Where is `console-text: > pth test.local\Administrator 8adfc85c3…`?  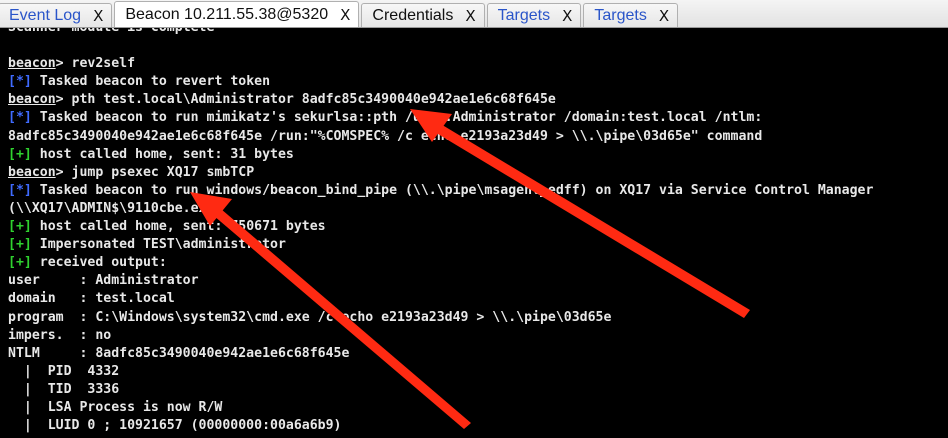
console-text: > pth test.local\Administrator 8adfc85c3… is located at coordinates (305, 100).